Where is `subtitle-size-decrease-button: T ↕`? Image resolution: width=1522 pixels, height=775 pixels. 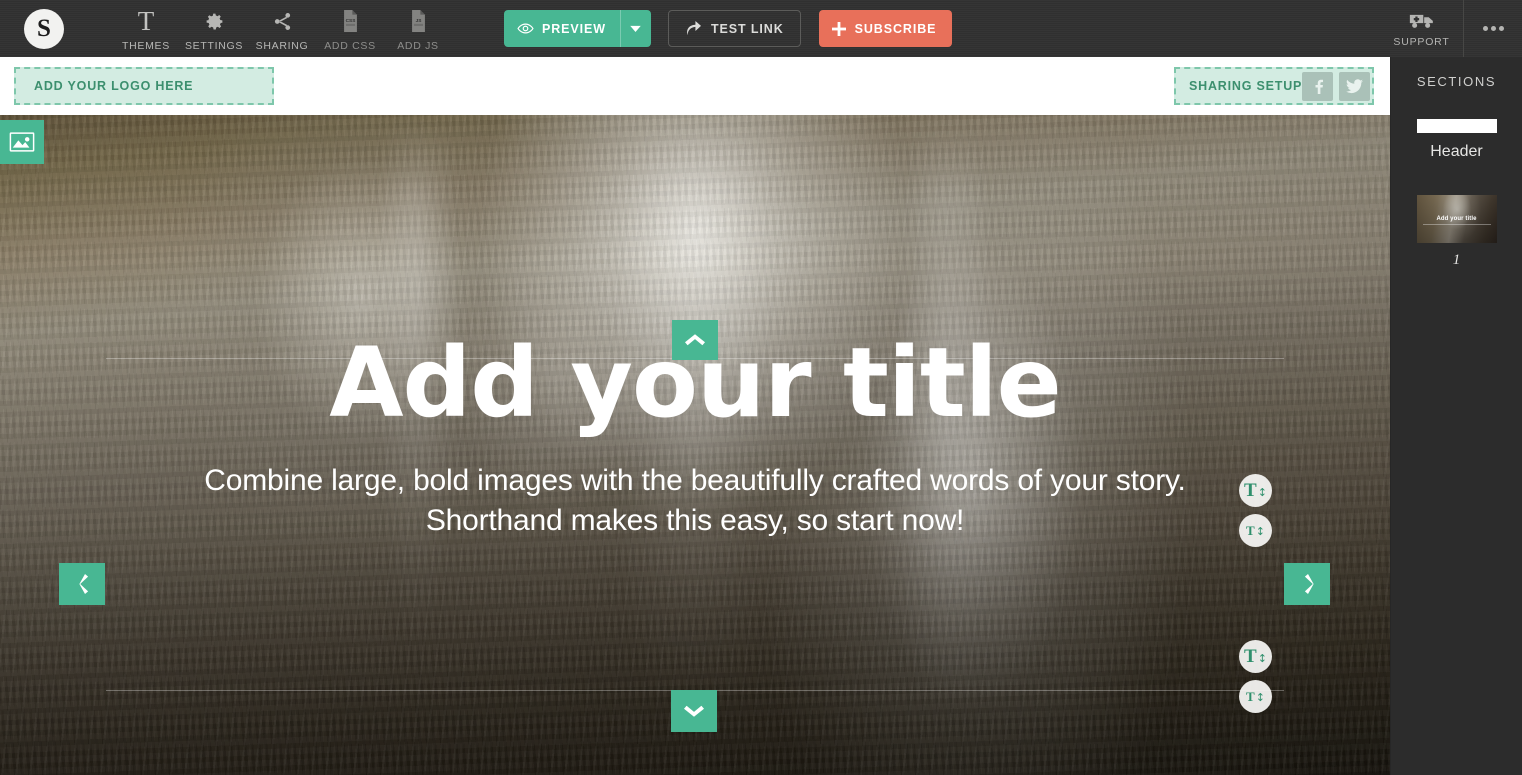
subtitle-size-decrease-button: T ↕ is located at coordinates (1255, 696).